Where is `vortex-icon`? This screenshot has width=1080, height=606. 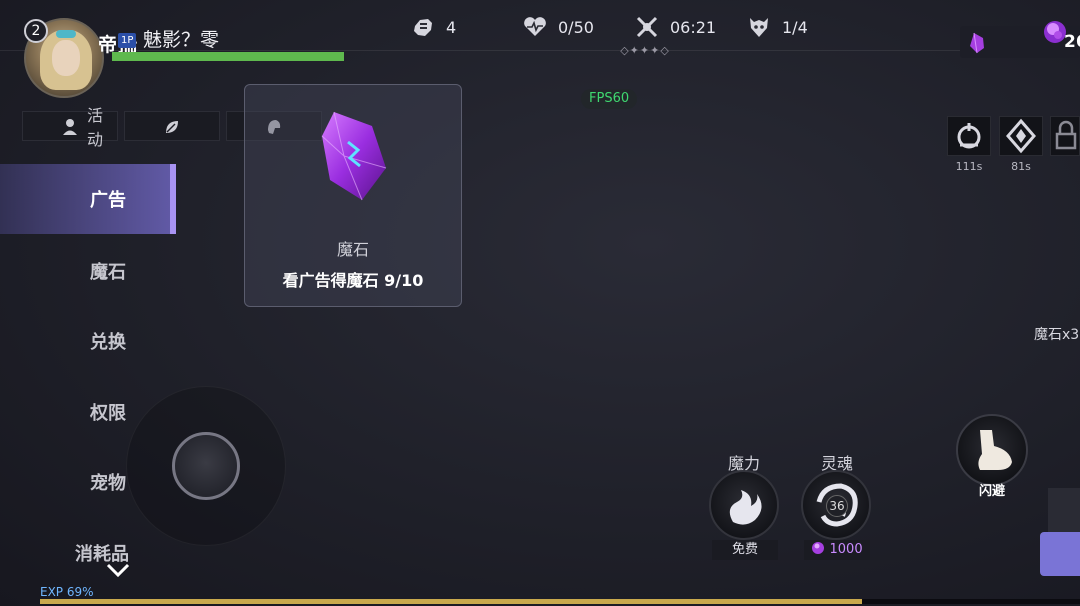 vortex-icon is located at coordinates (969, 136).